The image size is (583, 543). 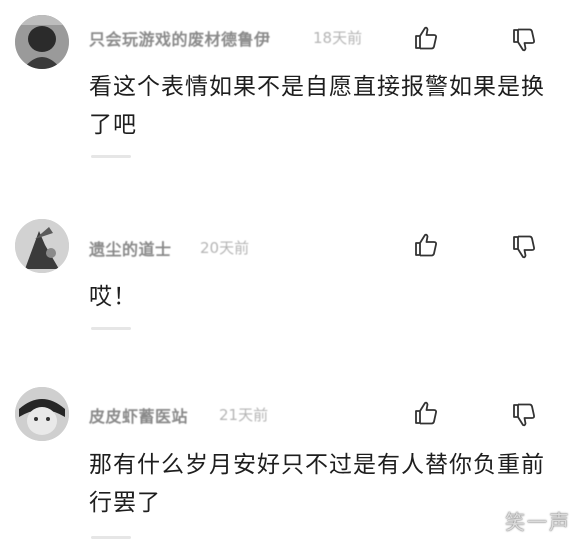 I want to click on timestamp: 20天前, so click(x=225, y=248).